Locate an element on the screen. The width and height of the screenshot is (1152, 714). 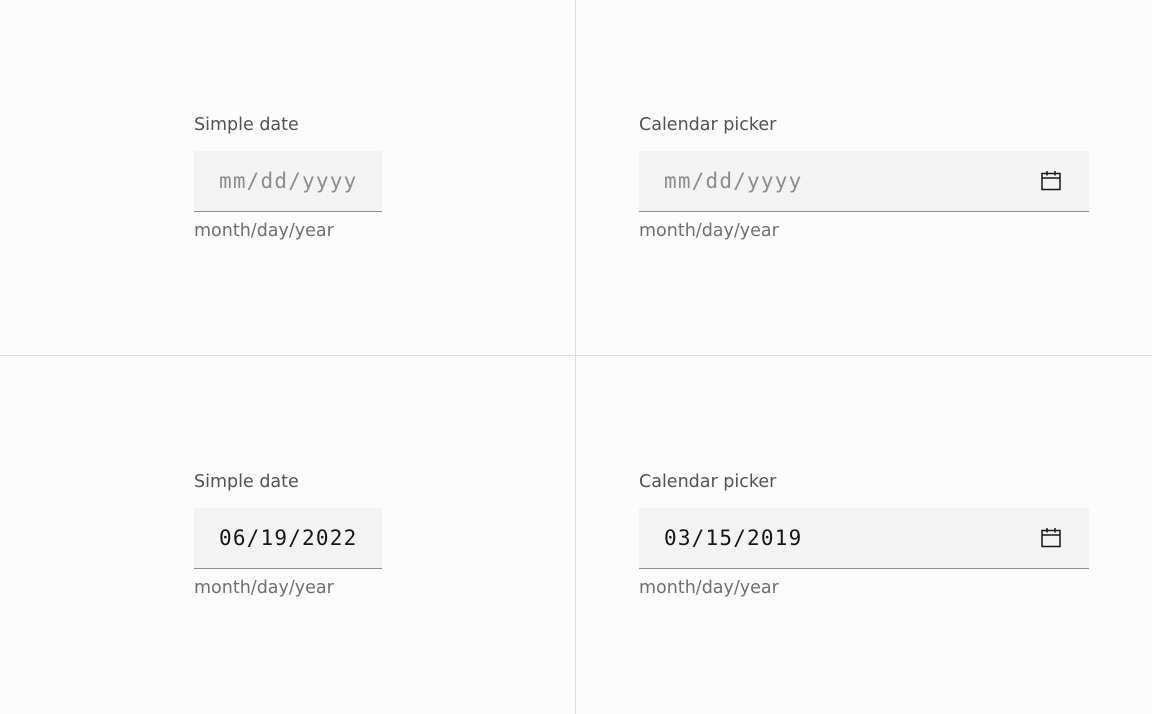
calendar-picker-input: mm/dd/yyyy is located at coordinates (864, 181).